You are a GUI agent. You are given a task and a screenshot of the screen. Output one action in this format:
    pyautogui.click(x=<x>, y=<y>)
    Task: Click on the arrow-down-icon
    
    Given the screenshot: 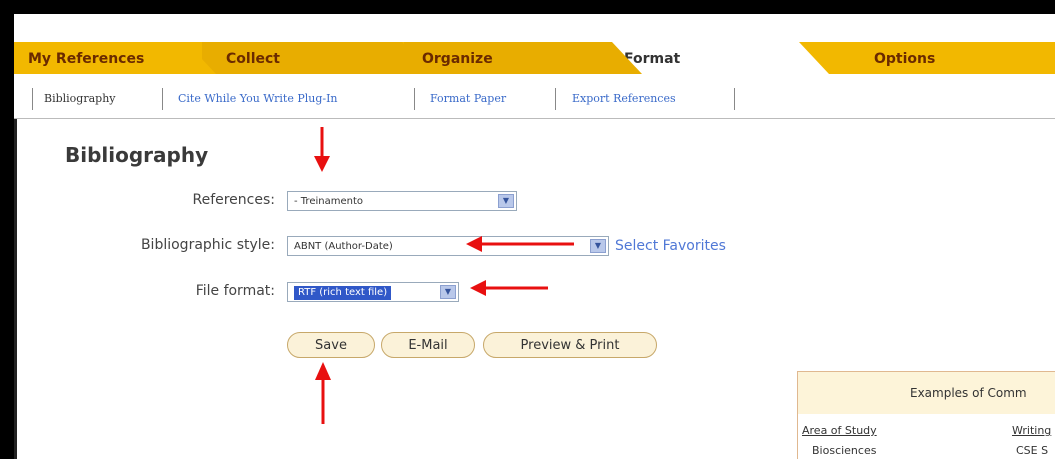 What is the action you would take?
    pyautogui.click(x=322, y=149)
    